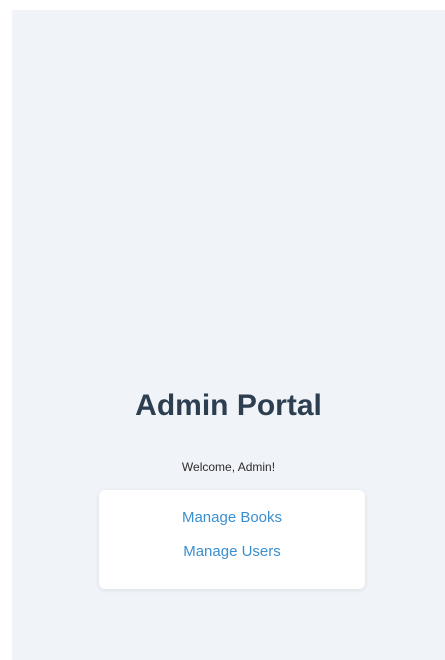 The image size is (445, 660). I want to click on manage-books-link: Manage Books, so click(232, 518).